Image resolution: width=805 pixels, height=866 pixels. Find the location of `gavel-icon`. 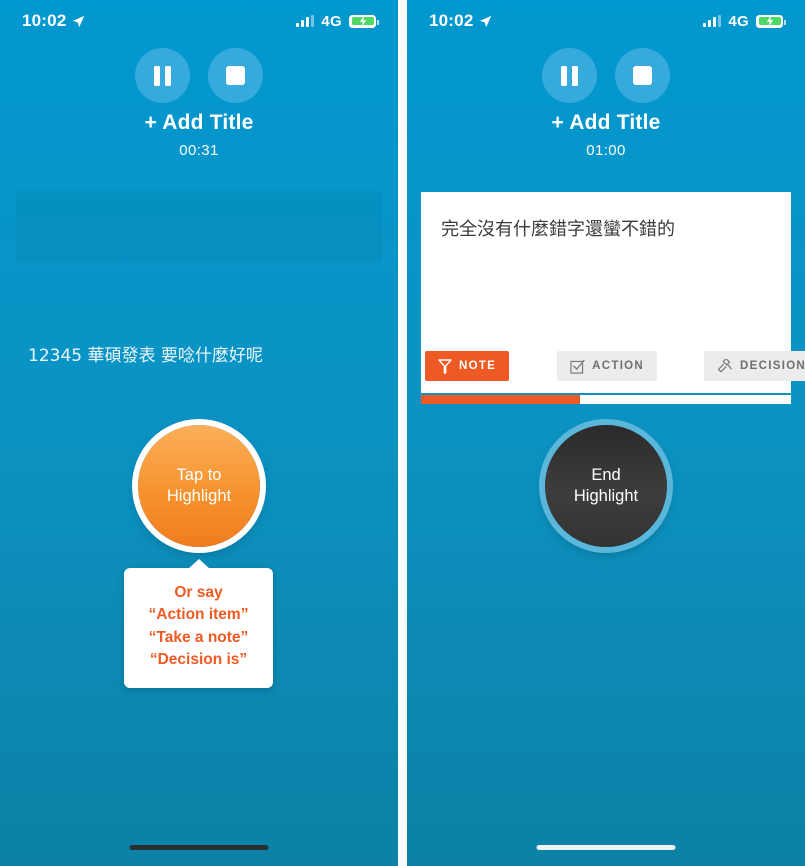

gavel-icon is located at coordinates (725, 365).